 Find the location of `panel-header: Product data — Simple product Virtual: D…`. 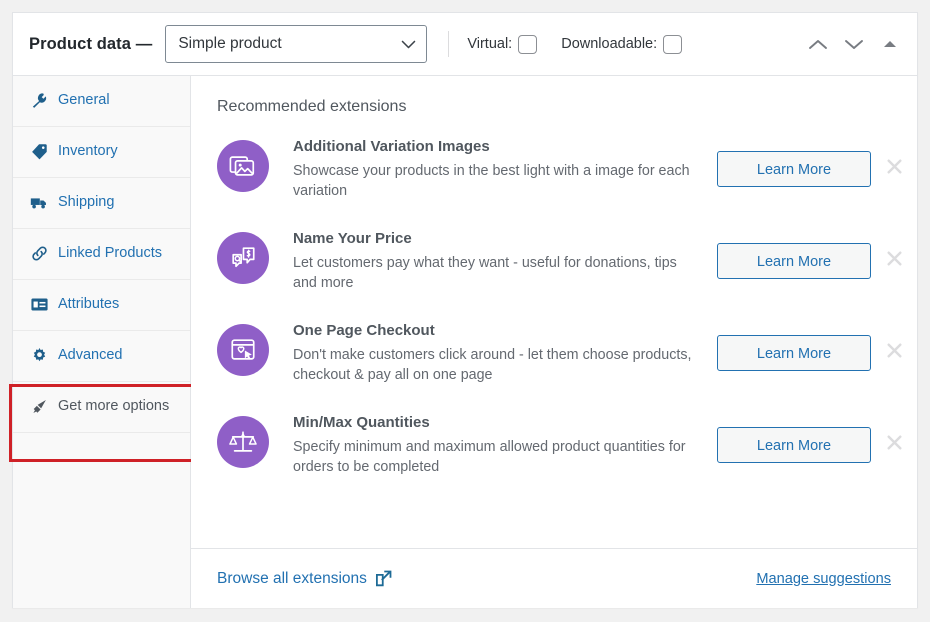

panel-header: Product data — Simple product Virtual: D… is located at coordinates (465, 44).